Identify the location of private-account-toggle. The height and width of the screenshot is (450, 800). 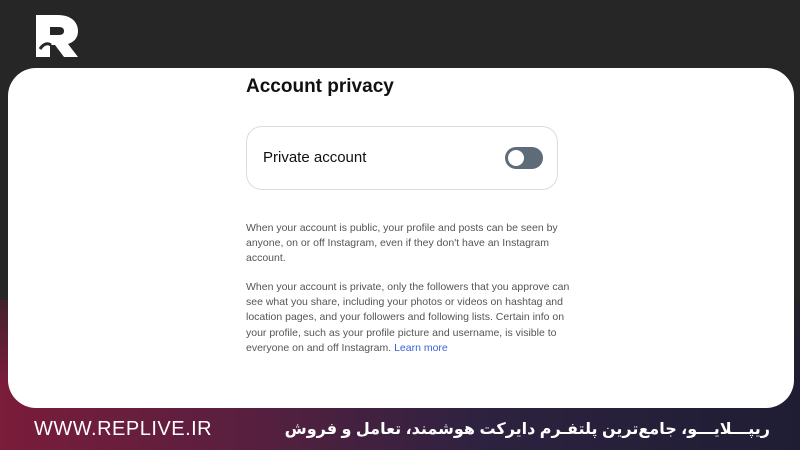
(524, 158).